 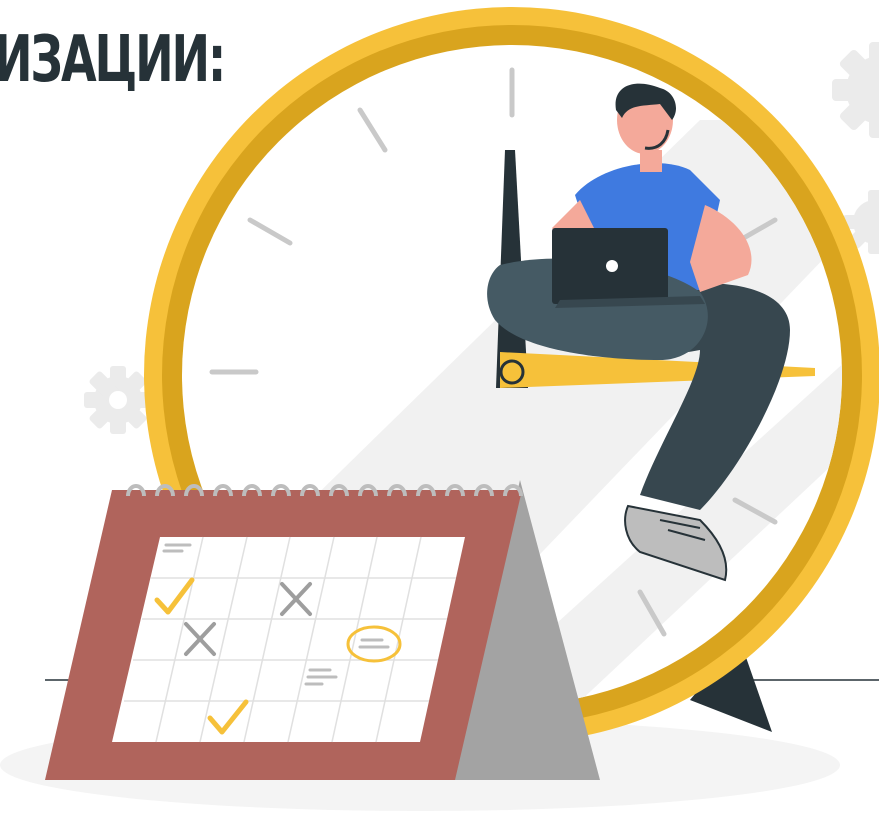 I want to click on clock-center, so click(x=512, y=372).